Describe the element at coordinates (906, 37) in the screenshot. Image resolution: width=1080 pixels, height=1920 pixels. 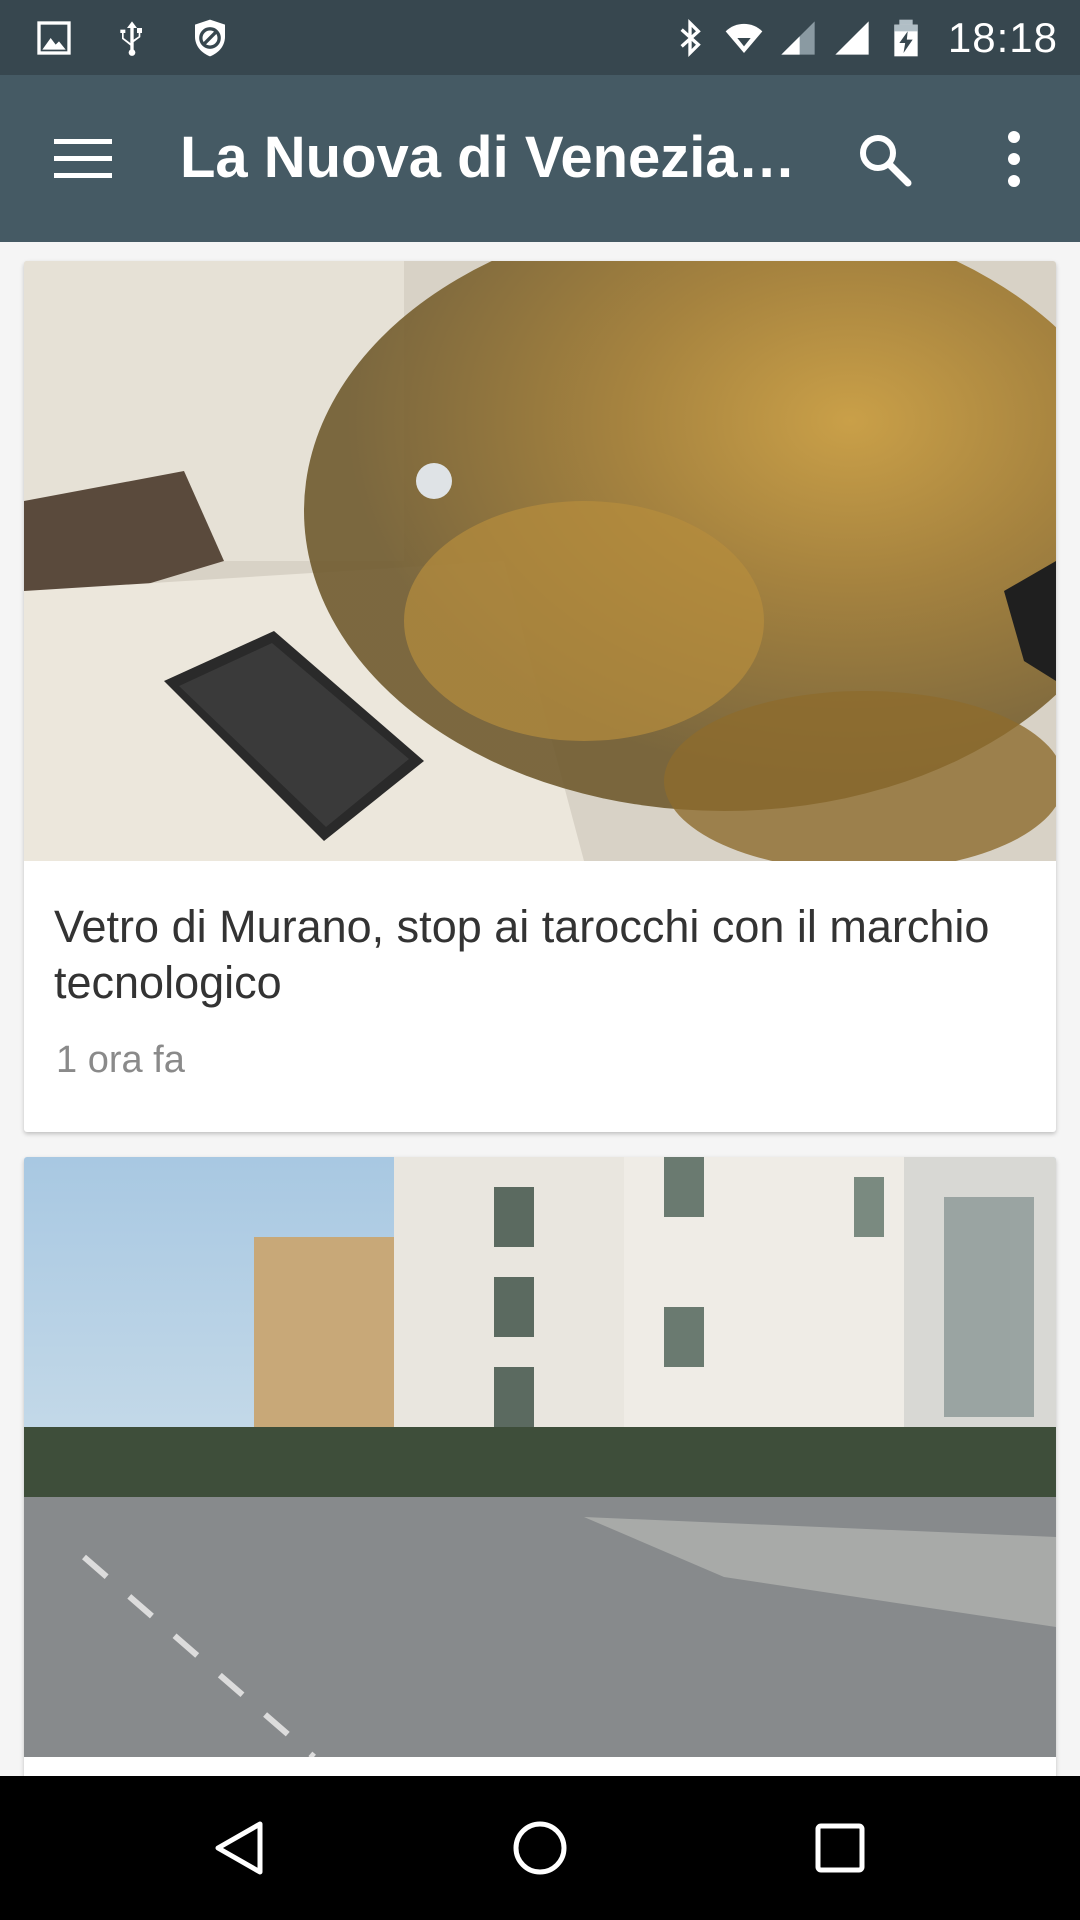
I see `battery-charging-icon` at that location.